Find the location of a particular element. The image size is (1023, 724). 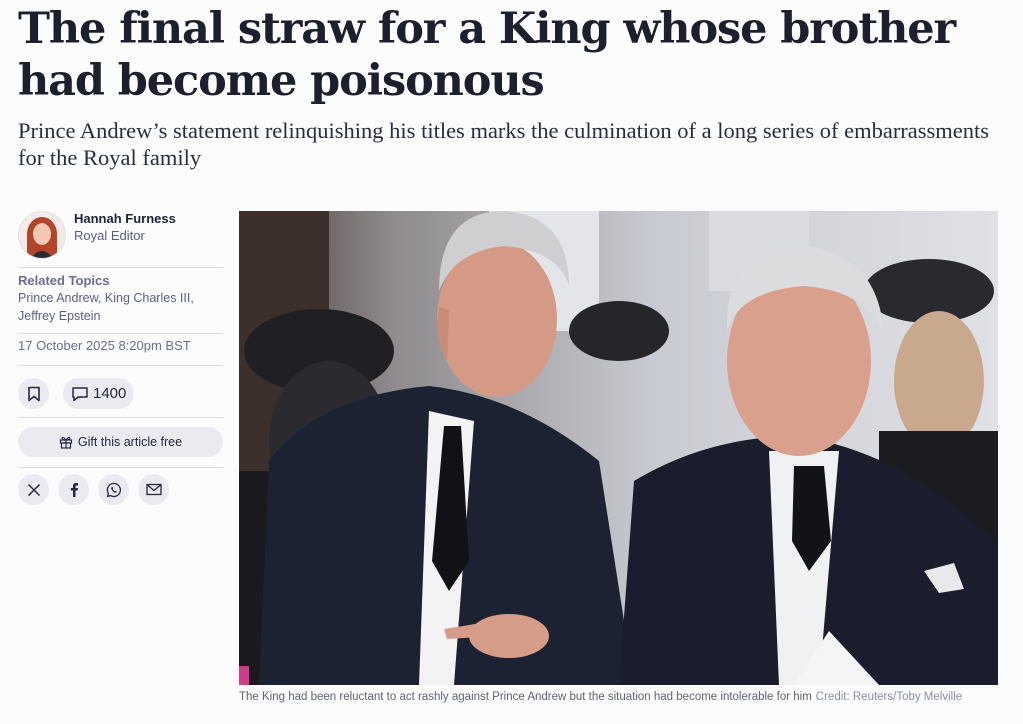

related-topics-title: Related Topics is located at coordinates (64, 280).